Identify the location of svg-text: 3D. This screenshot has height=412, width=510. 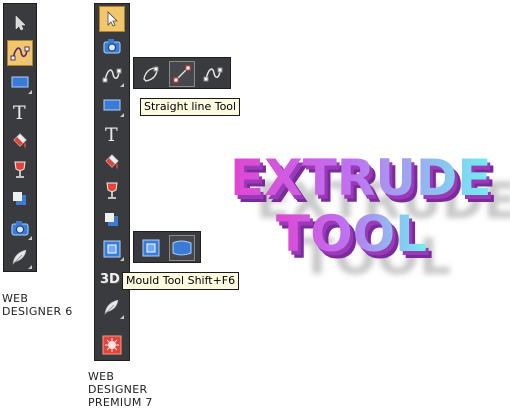
(110, 279).